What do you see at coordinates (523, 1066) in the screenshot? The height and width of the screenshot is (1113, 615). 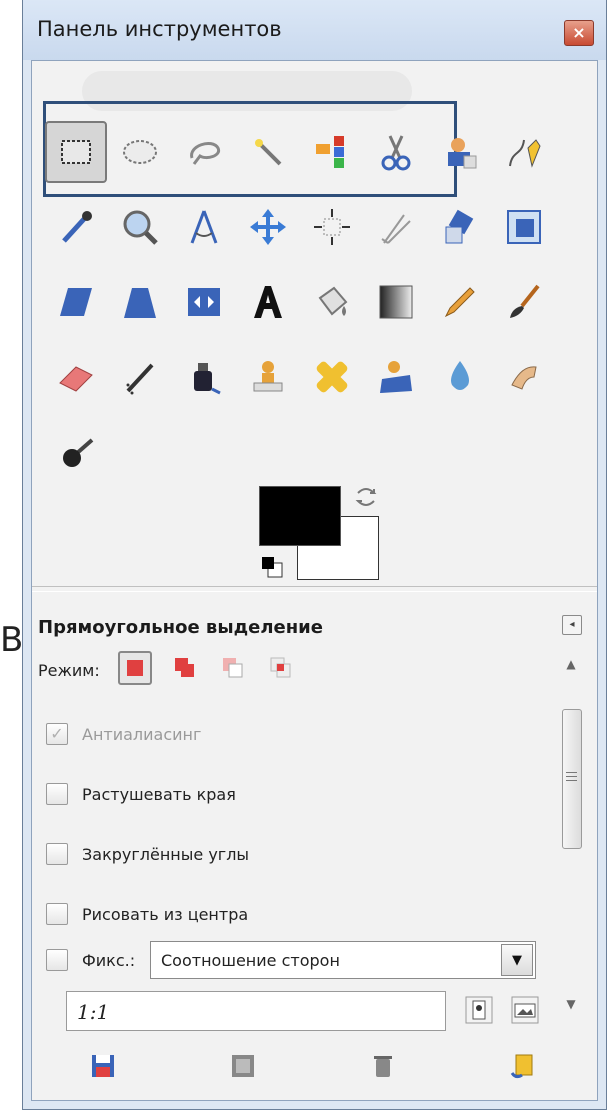 I see `reset-options-icon` at bounding box center [523, 1066].